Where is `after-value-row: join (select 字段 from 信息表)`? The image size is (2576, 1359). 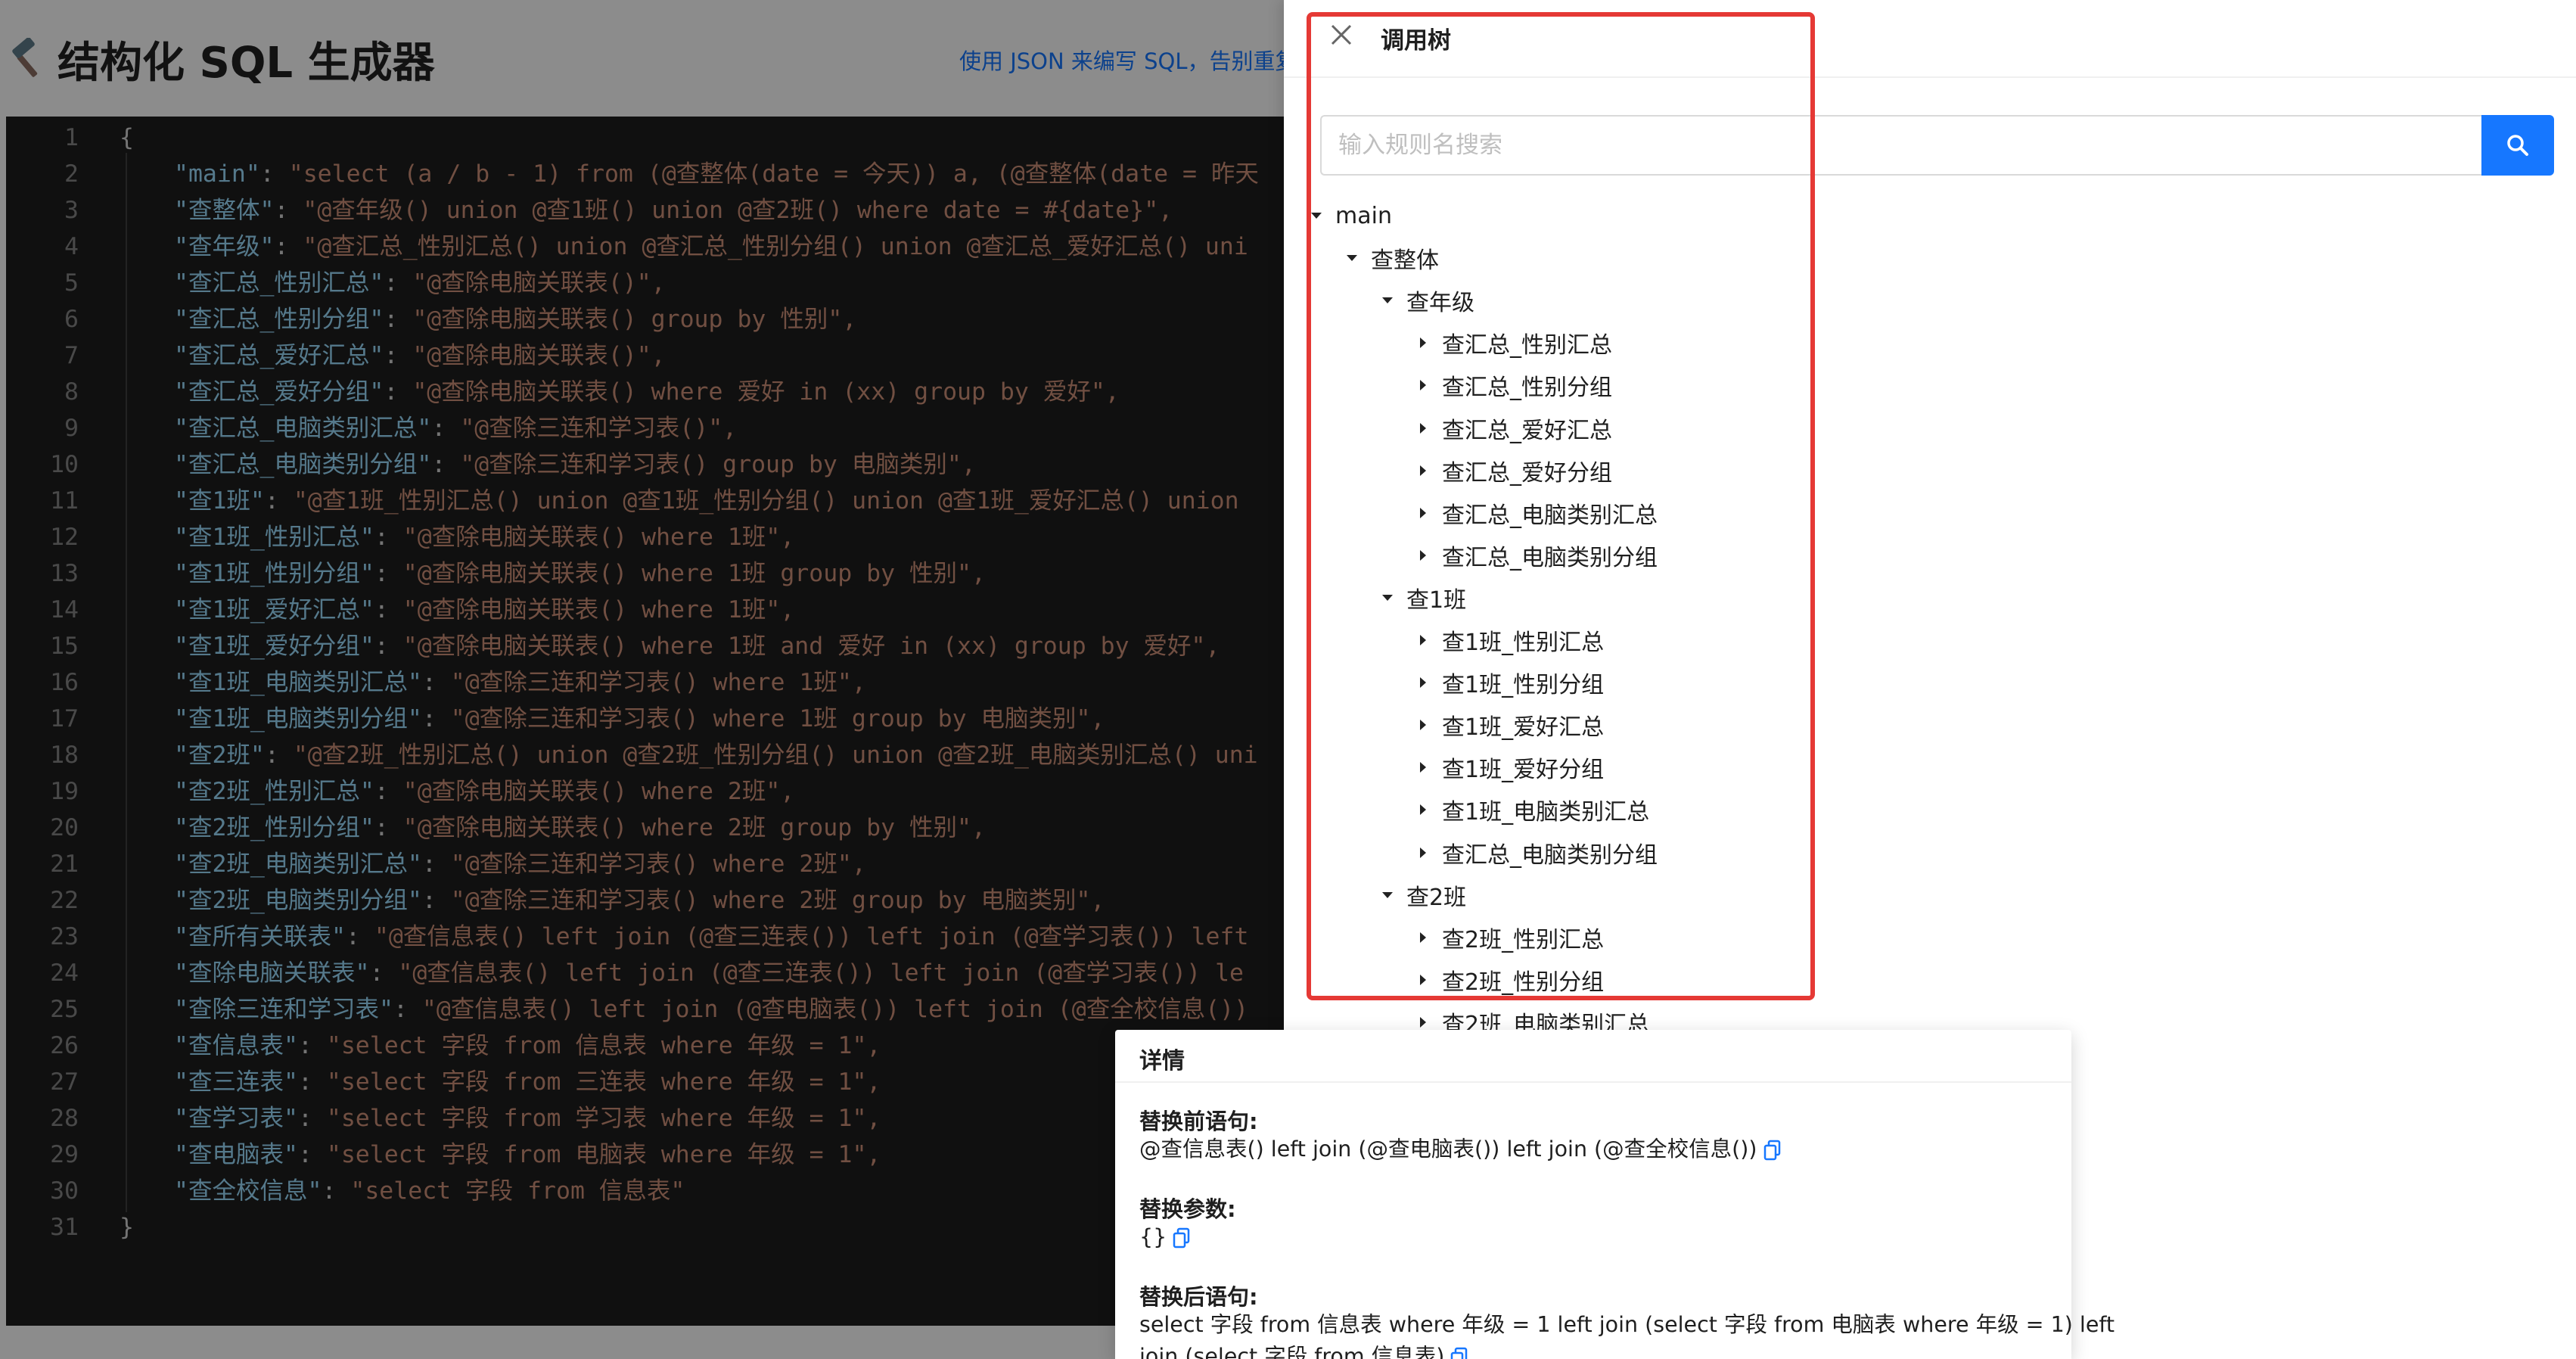 after-value-row: join (select 字段 from 信息表) is located at coordinates (1303, 1350).